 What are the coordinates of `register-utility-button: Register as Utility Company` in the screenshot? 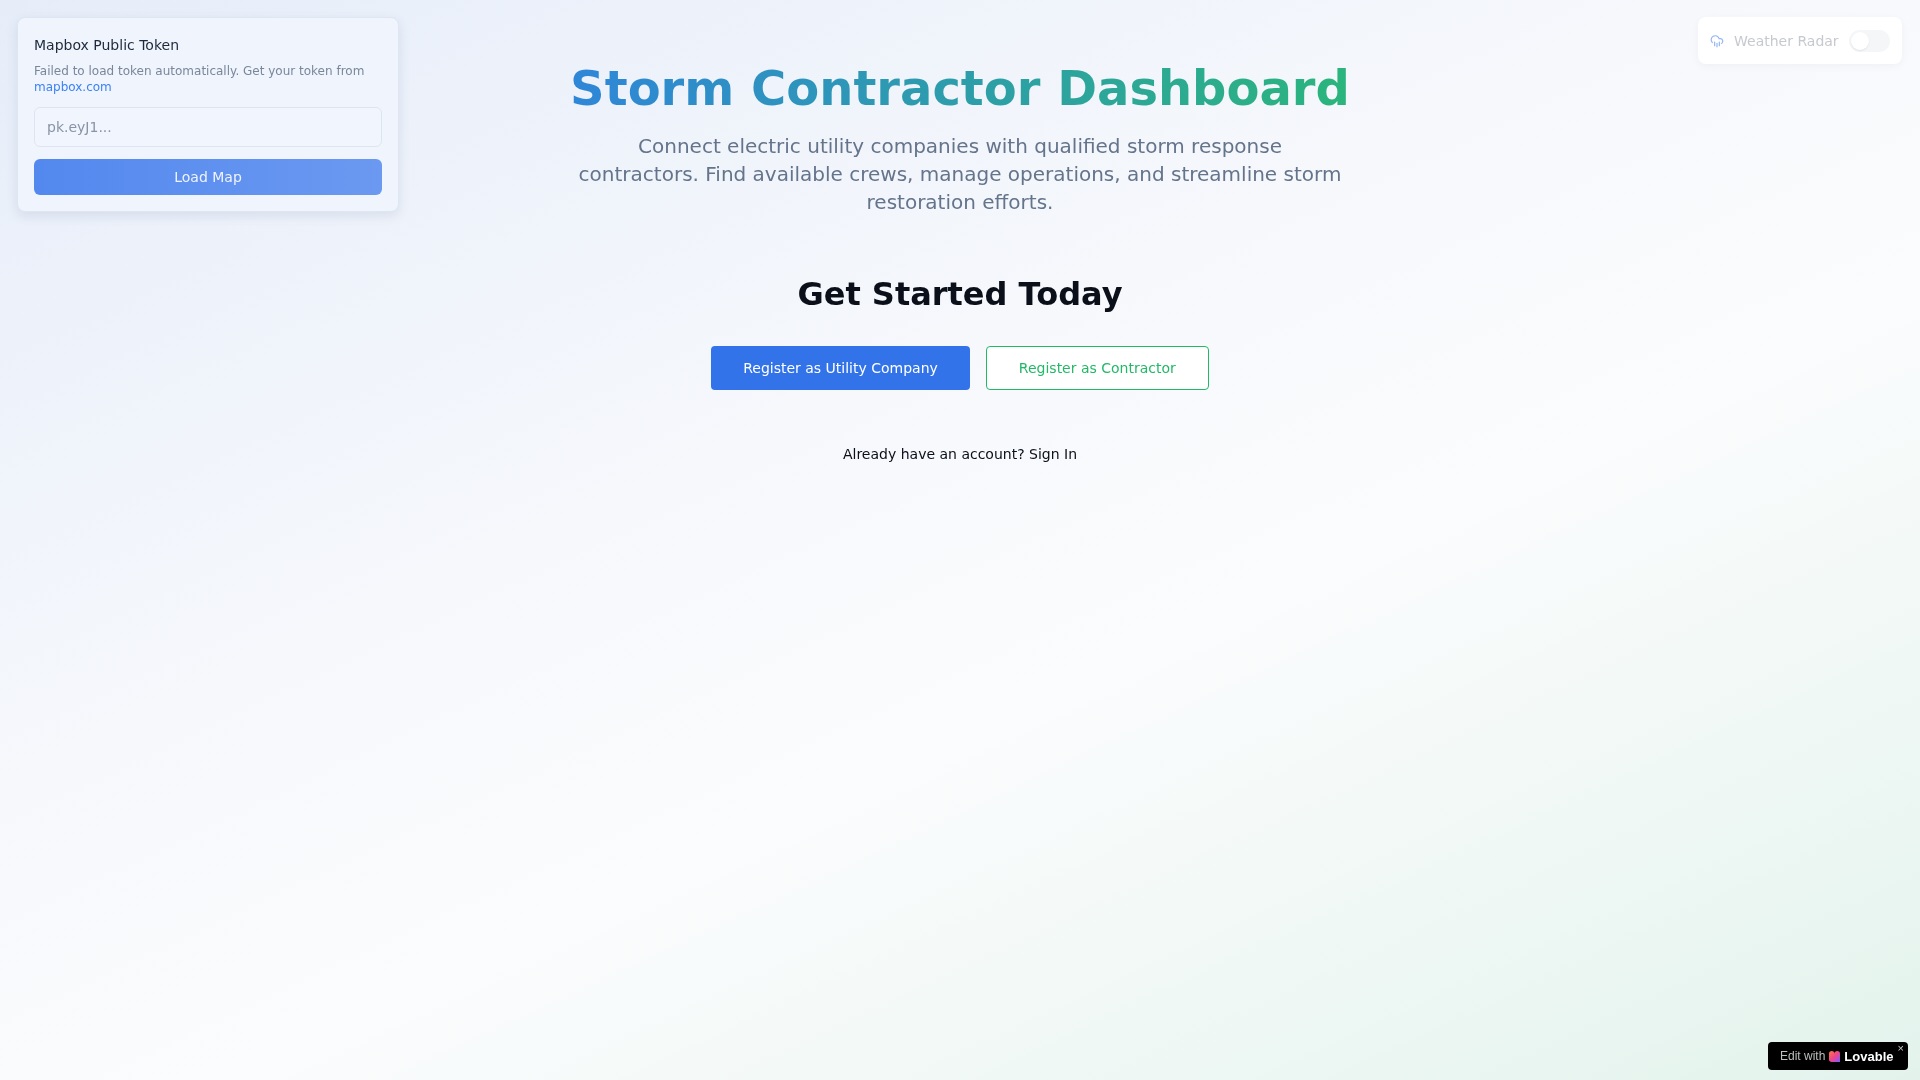 It's located at (840, 368).